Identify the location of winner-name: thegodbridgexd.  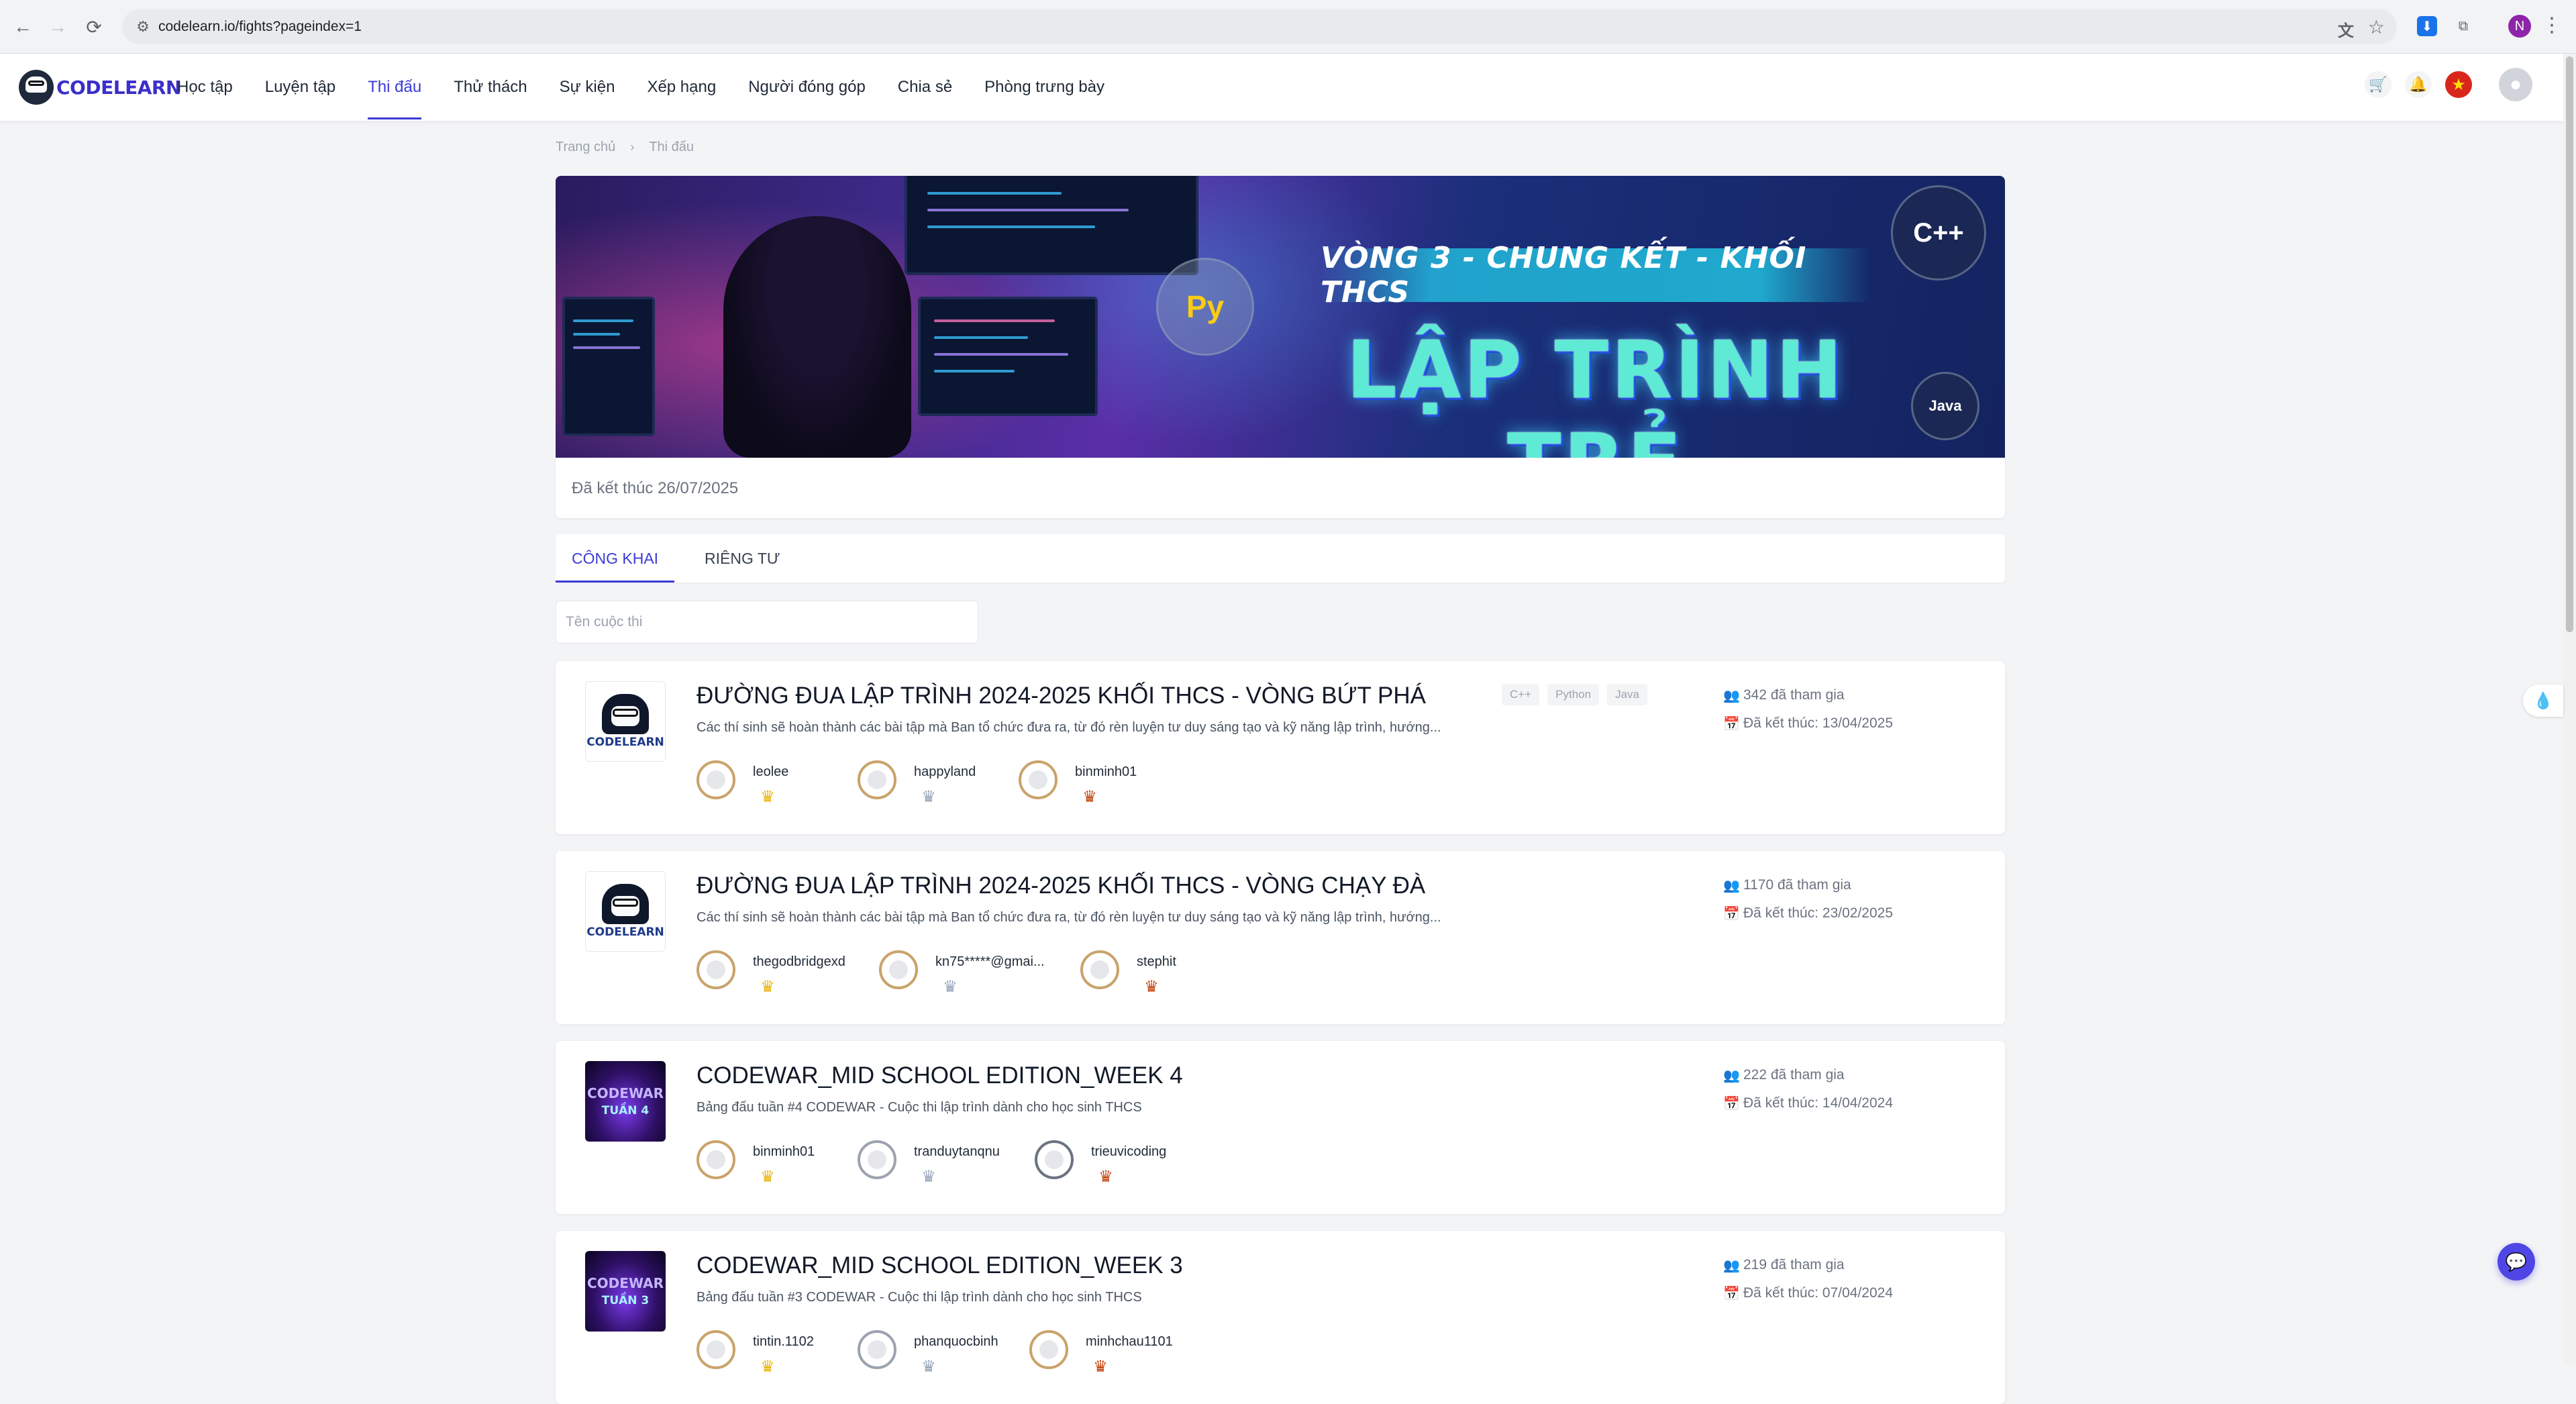
(799, 962).